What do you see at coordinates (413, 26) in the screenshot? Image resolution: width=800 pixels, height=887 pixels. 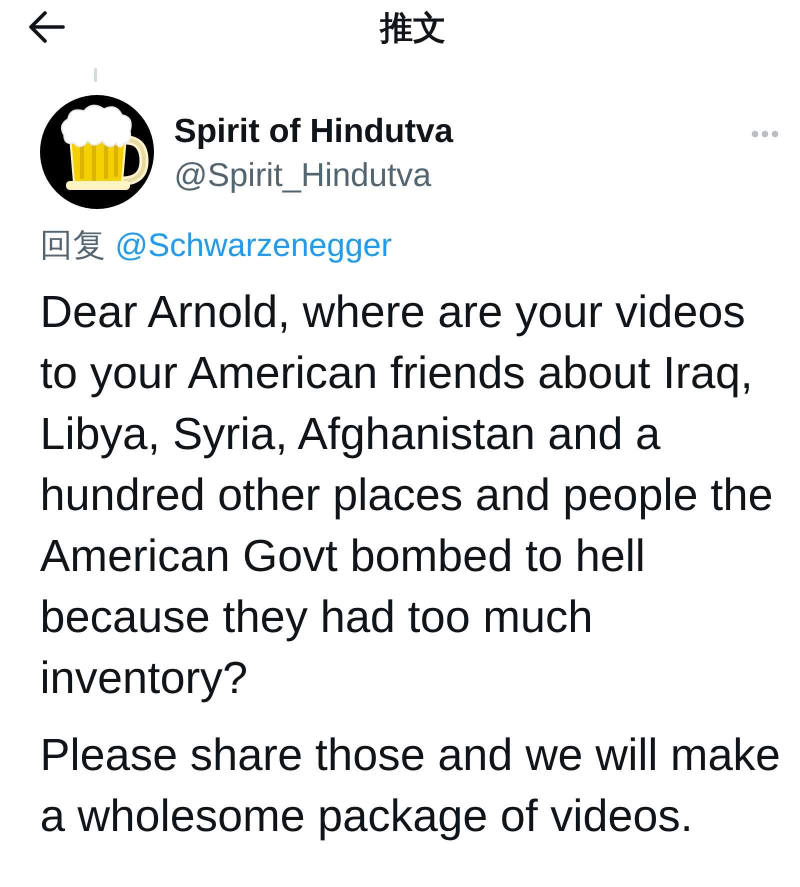 I see `page-title: 推文` at bounding box center [413, 26].